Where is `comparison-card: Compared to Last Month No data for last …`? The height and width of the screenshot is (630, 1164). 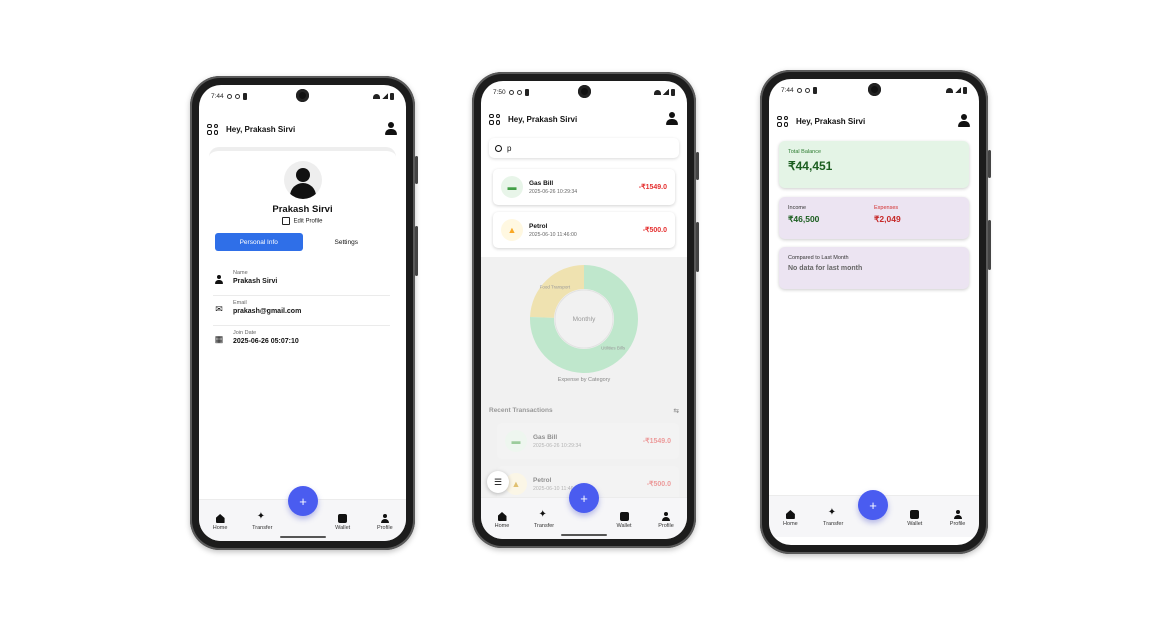
comparison-card: Compared to Last Month No data for last … is located at coordinates (874, 268).